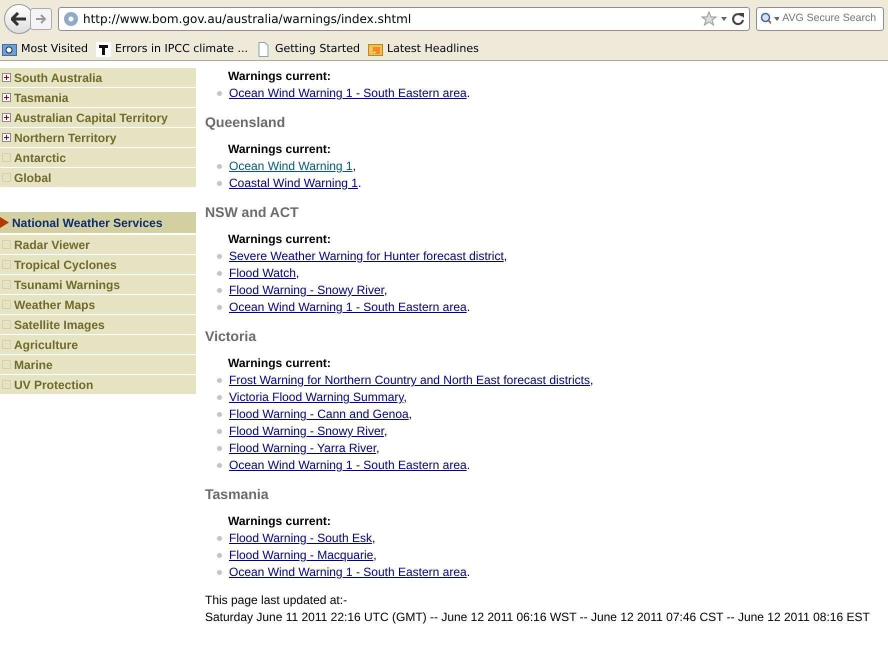  What do you see at coordinates (45, 49) in the screenshot?
I see `bookmark-link: Most Visited` at bounding box center [45, 49].